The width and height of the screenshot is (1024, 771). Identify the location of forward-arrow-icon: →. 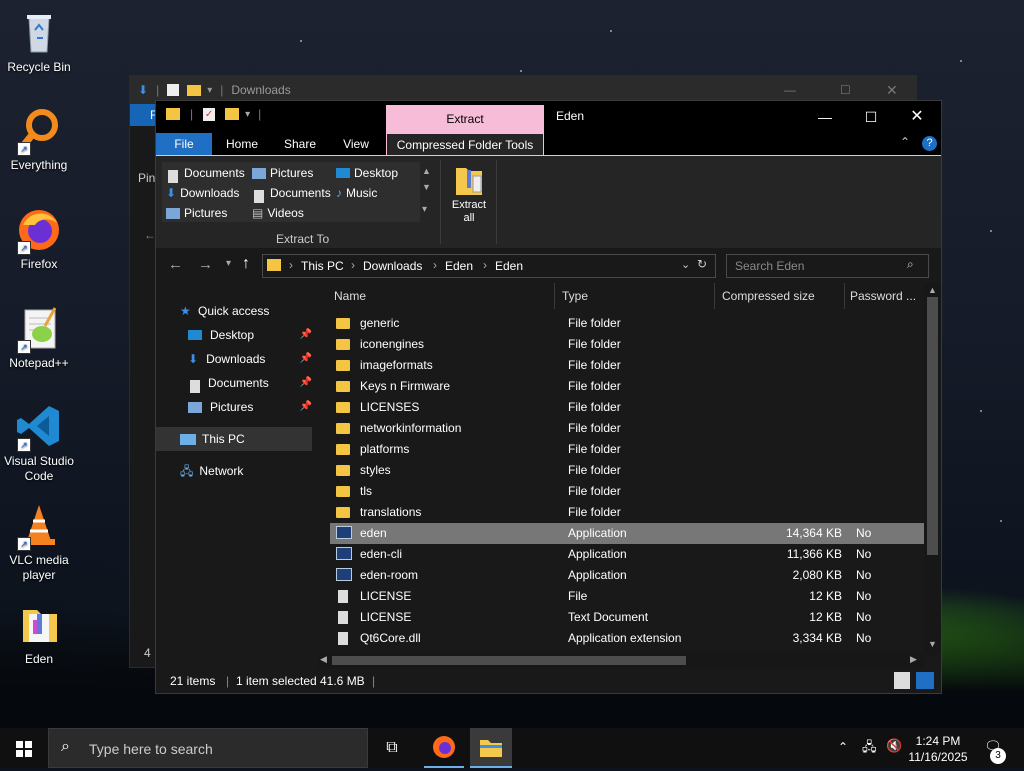
(205, 264).